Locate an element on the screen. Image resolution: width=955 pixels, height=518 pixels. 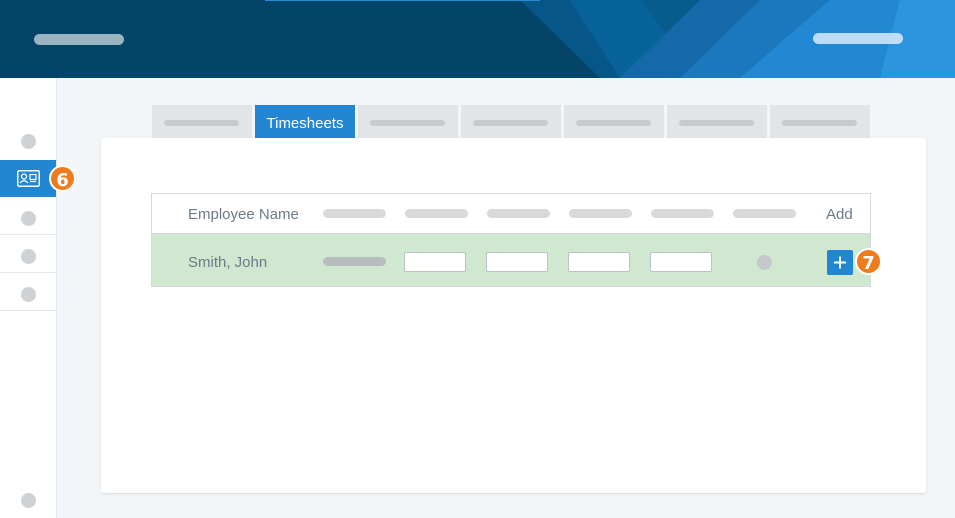
row-value-placeholder is located at coordinates (354, 261).